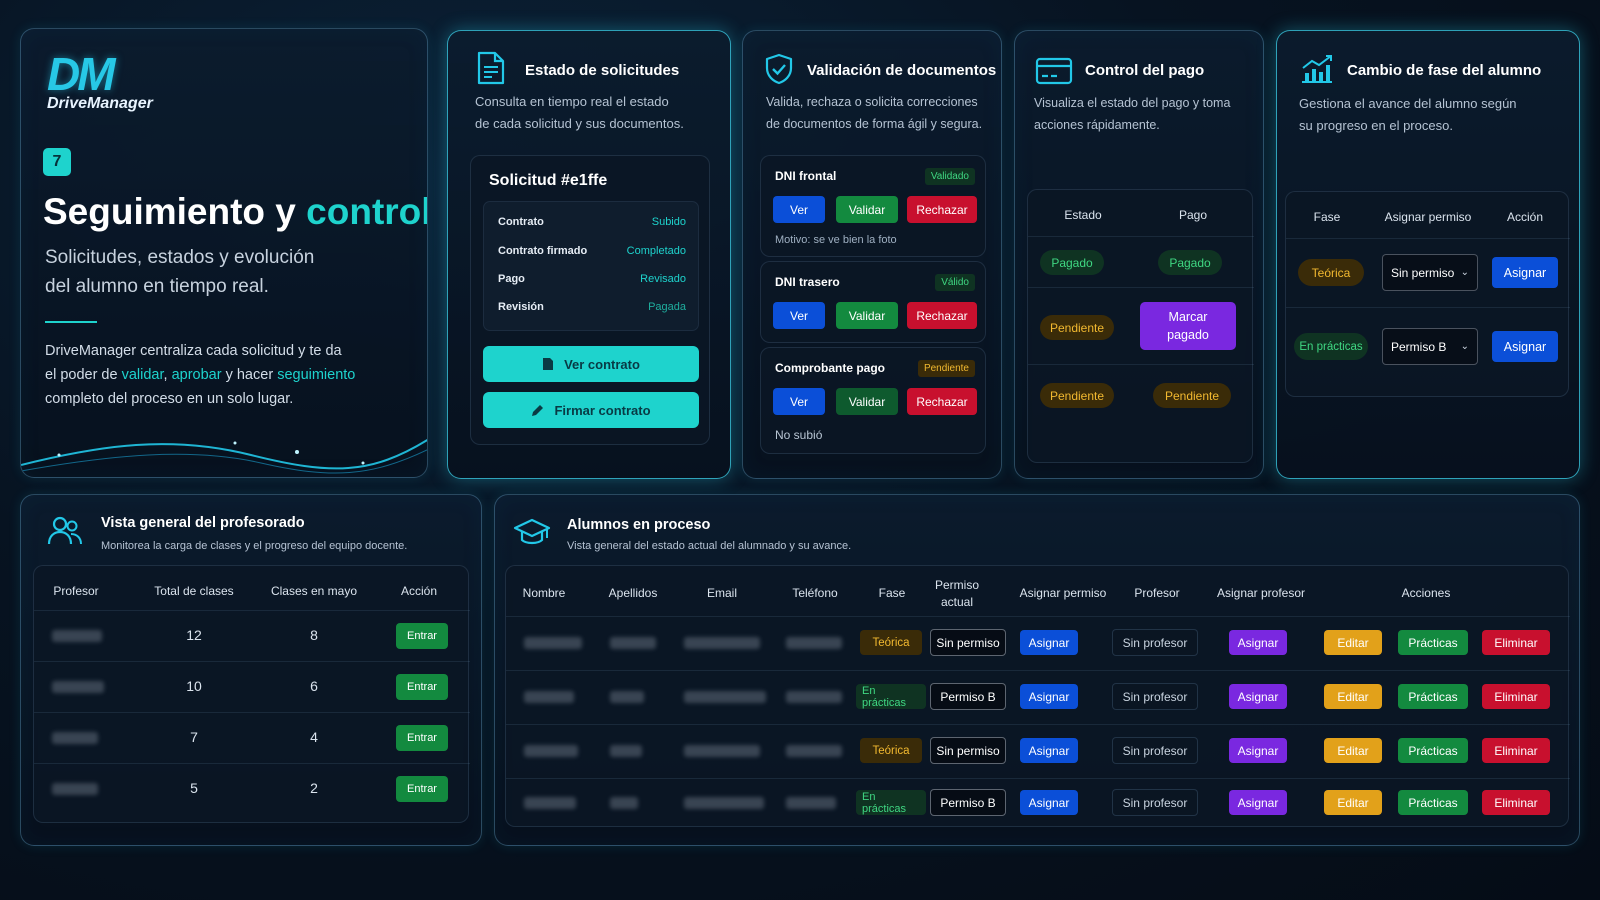  I want to click on student-teacher-box: Sin profesor, so click(1155, 696).